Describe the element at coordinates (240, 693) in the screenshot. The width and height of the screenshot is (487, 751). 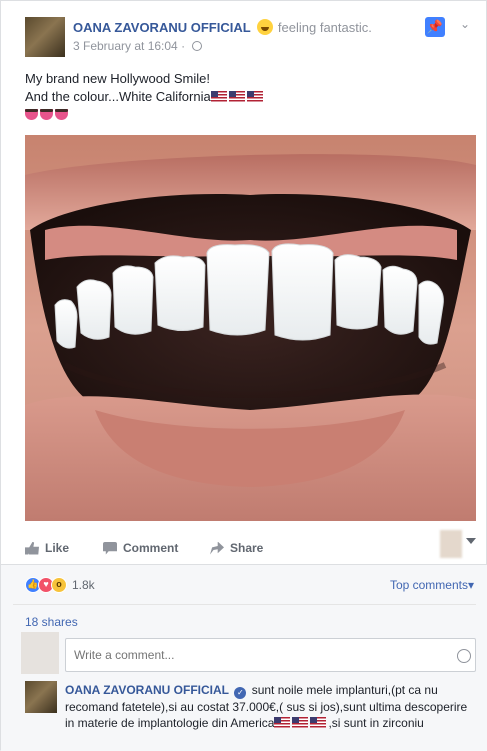
I see `verified-icon: ✓` at that location.